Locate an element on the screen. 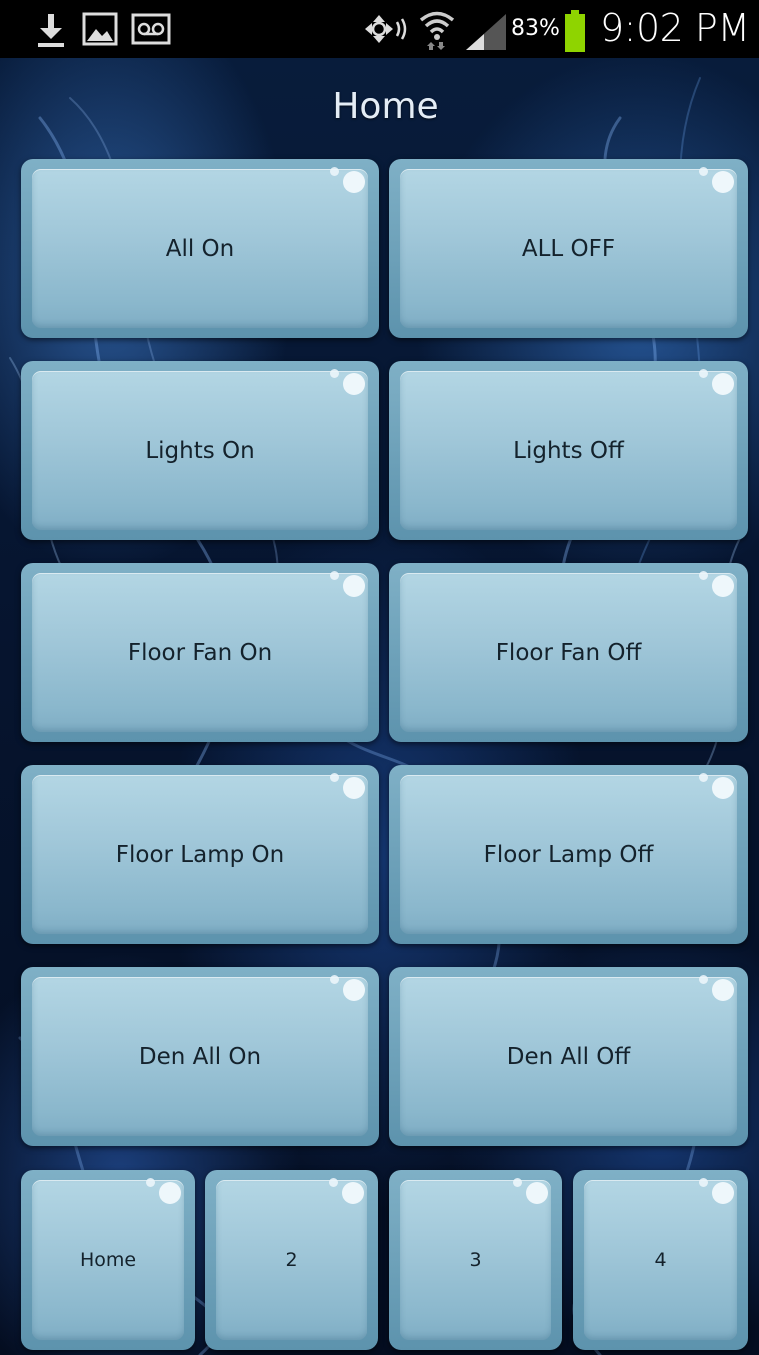  all-on-button: All On is located at coordinates (200, 248).